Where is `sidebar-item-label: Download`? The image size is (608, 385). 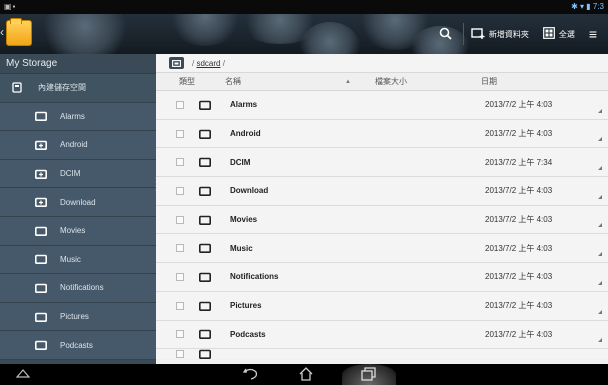
sidebar-item-label: Download is located at coordinates (78, 202).